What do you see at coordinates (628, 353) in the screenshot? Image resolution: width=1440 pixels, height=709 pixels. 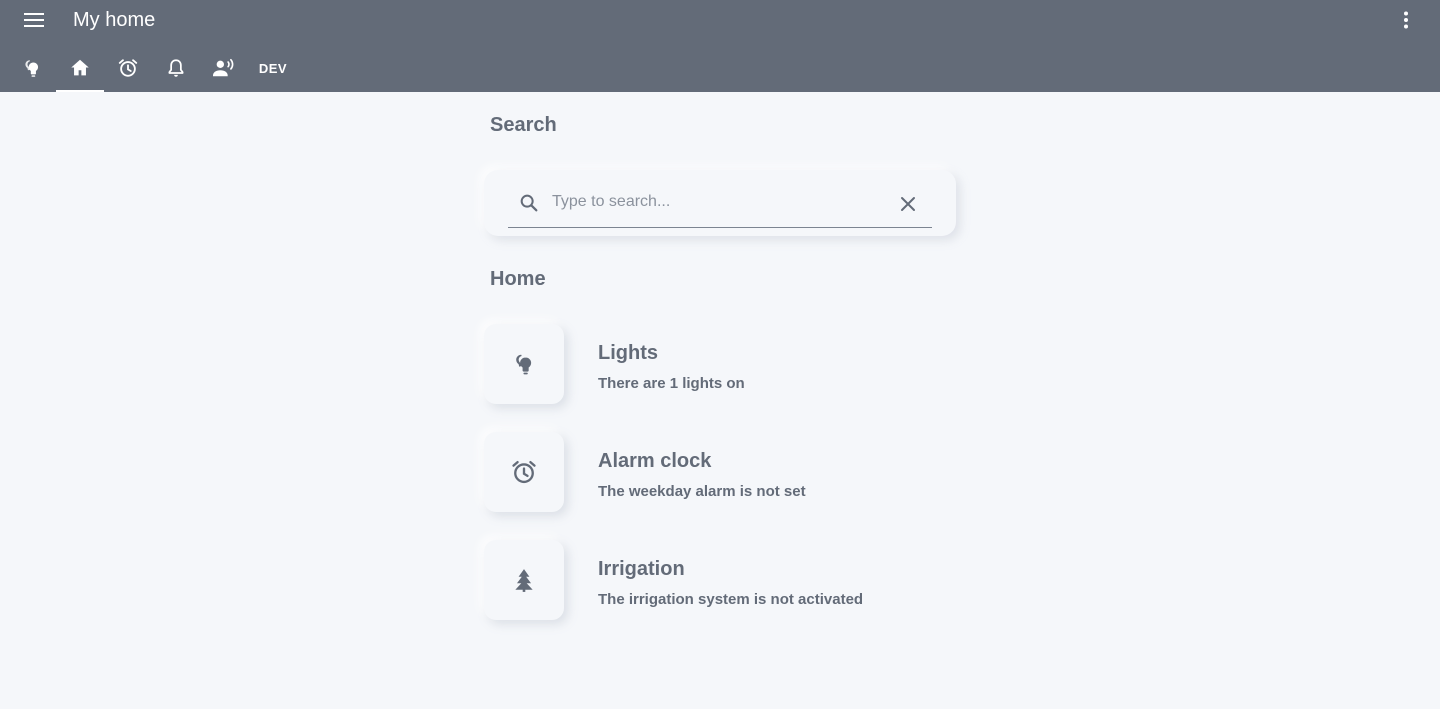 I see `tile-title: Lights` at bounding box center [628, 353].